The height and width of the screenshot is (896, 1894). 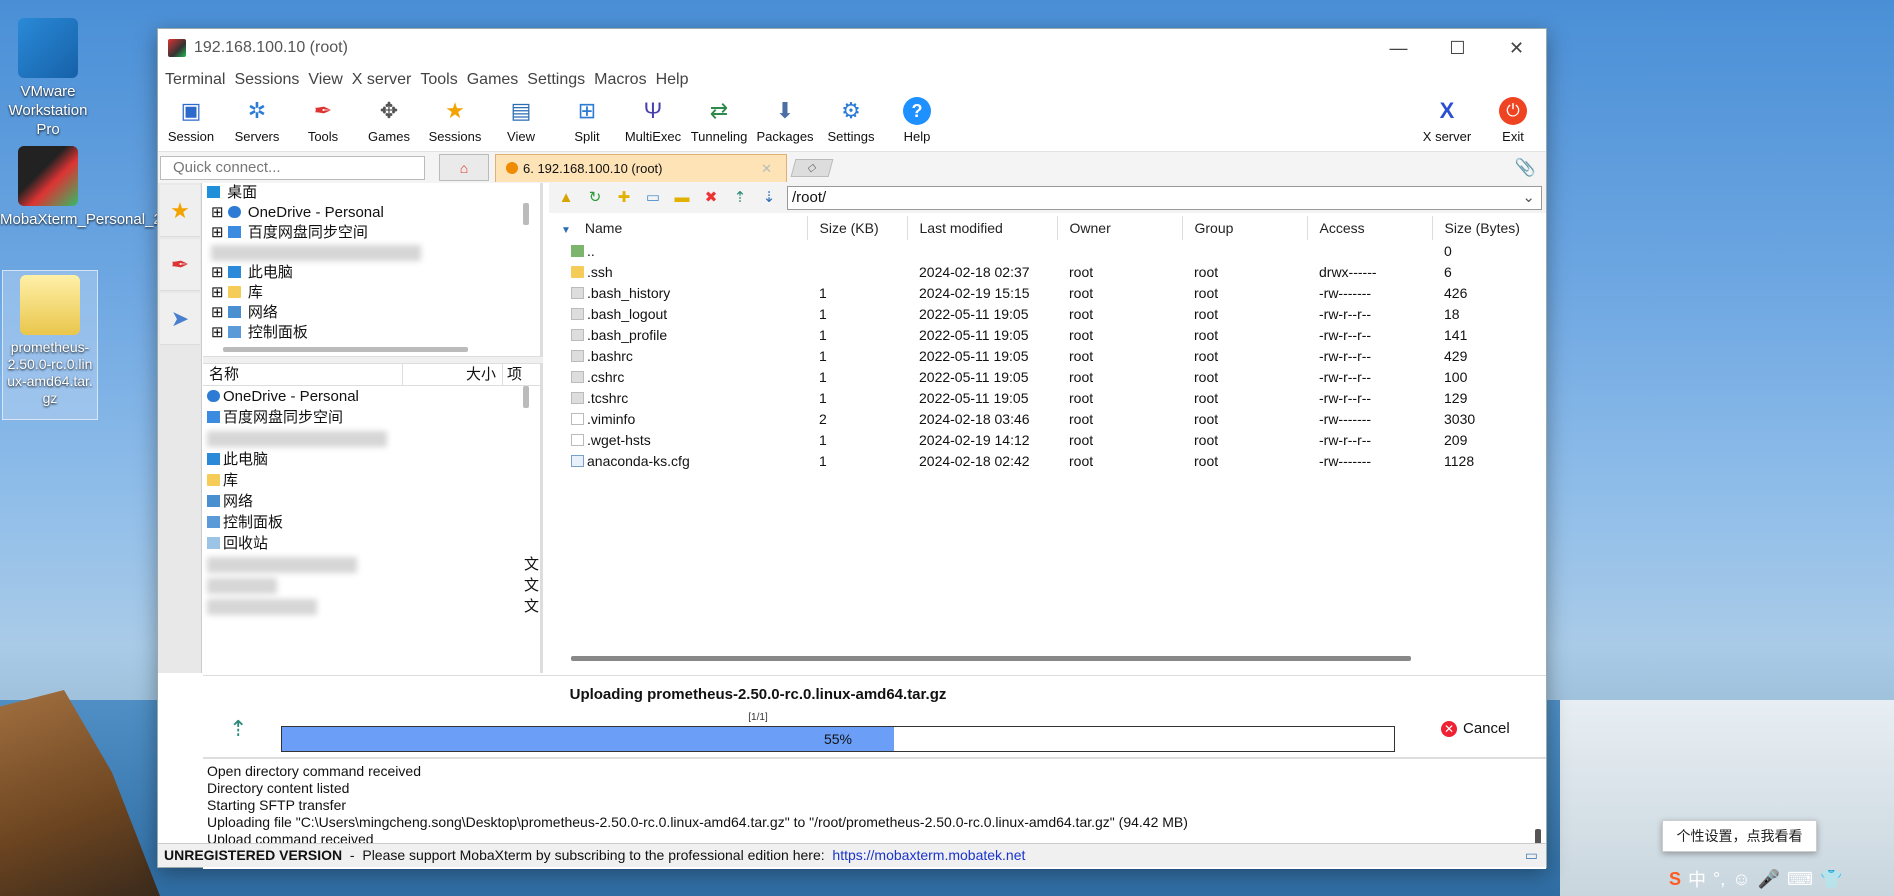 I want to click on column-type: 项, so click(x=513, y=374).